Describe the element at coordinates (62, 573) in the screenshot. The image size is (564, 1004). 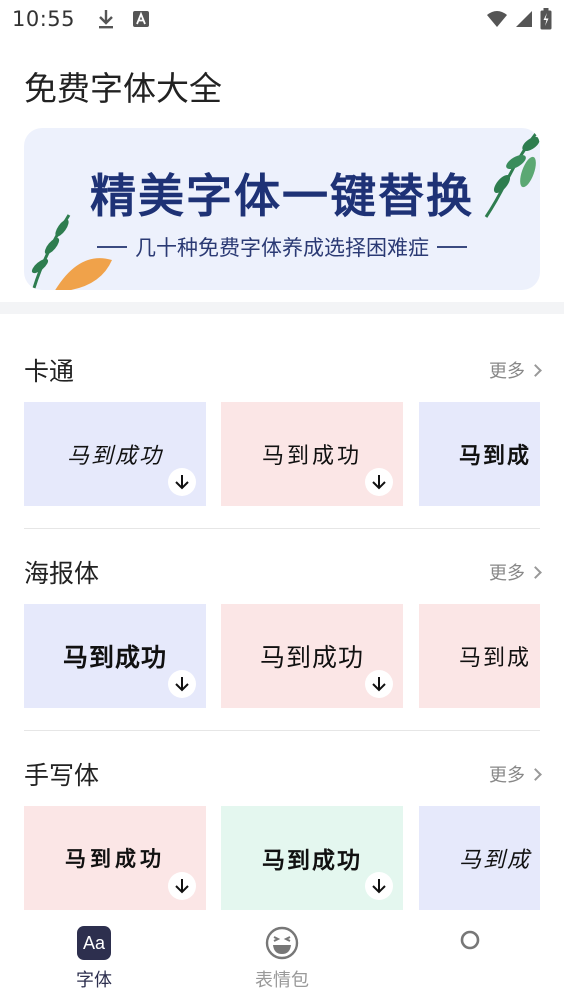
I see `section-title: 海报体` at that location.